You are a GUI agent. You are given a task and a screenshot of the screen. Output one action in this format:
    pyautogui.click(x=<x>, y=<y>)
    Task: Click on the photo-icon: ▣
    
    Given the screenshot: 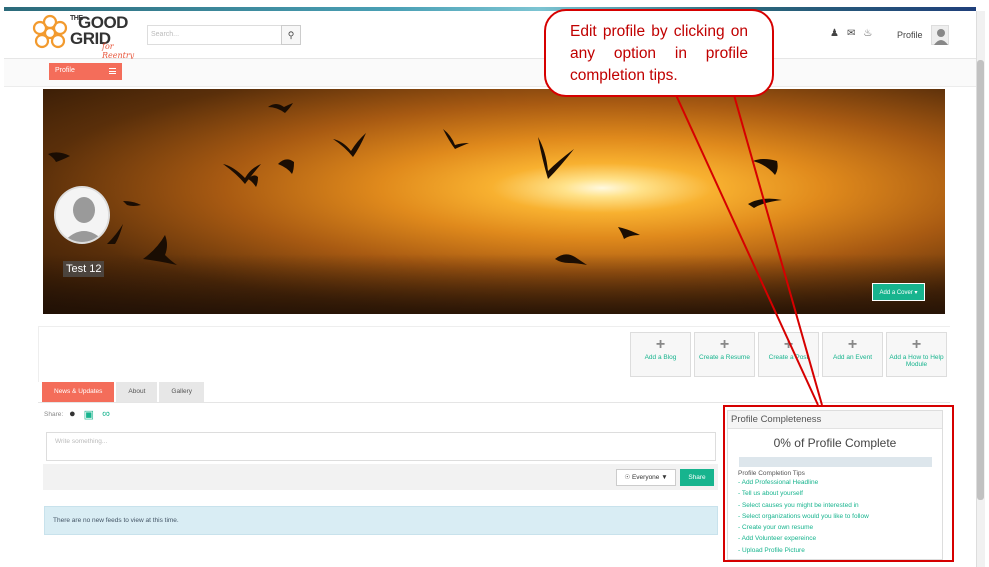 What is the action you would take?
    pyautogui.click(x=89, y=414)
    